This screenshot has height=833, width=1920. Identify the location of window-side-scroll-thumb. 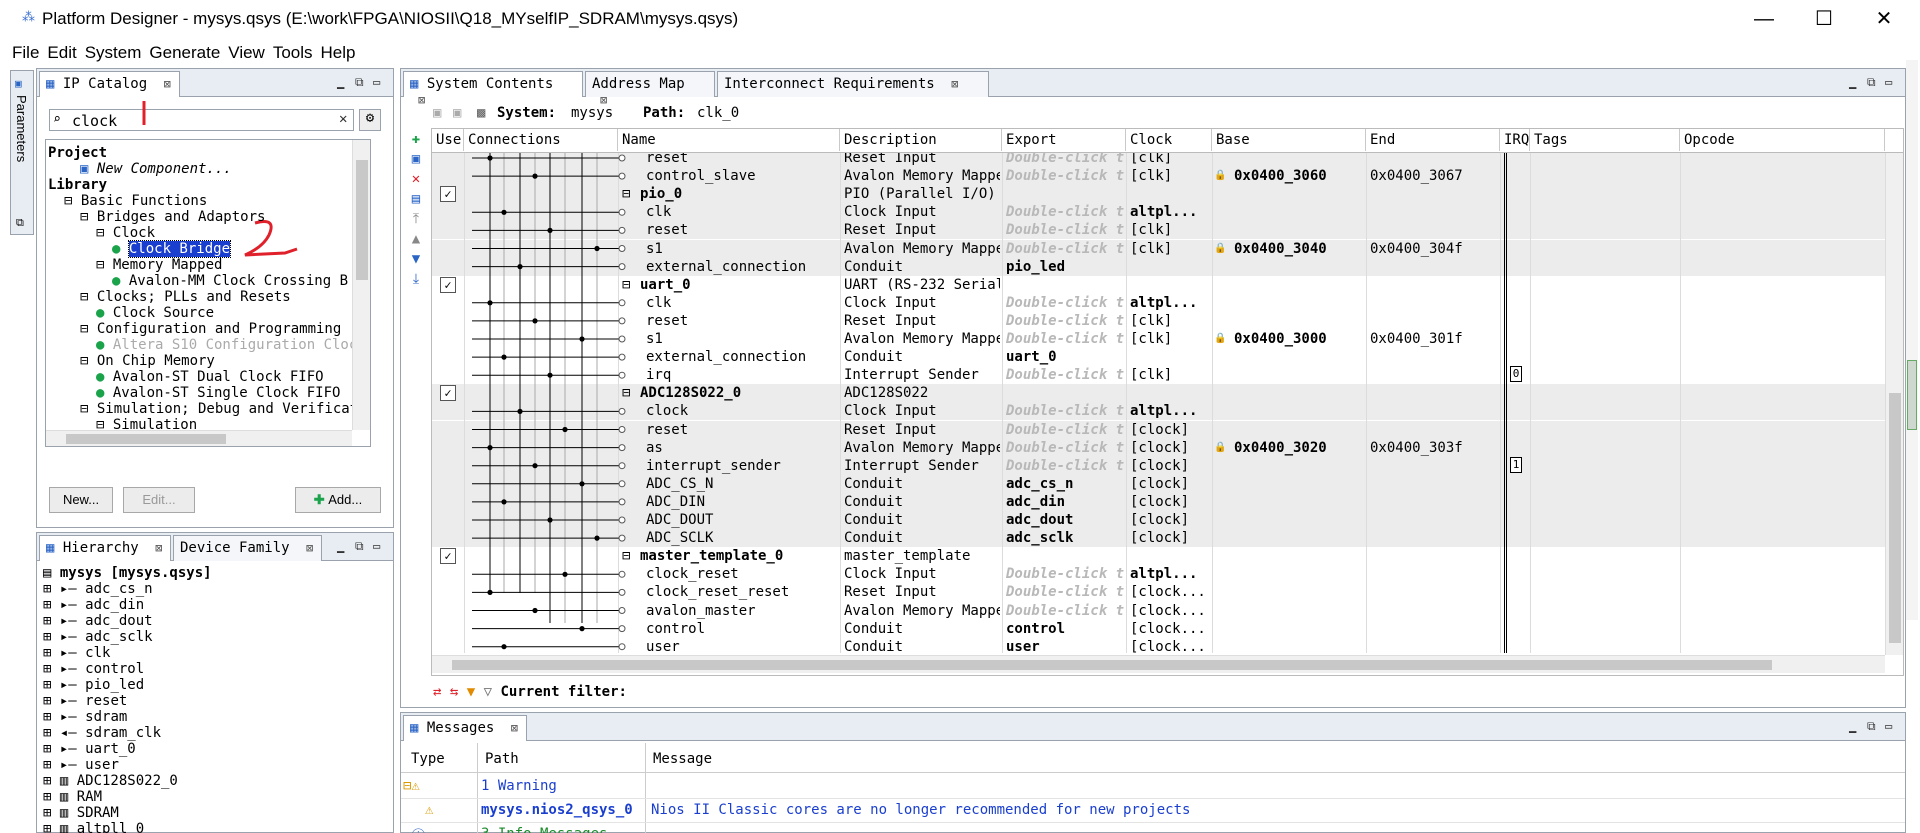
(1912, 395).